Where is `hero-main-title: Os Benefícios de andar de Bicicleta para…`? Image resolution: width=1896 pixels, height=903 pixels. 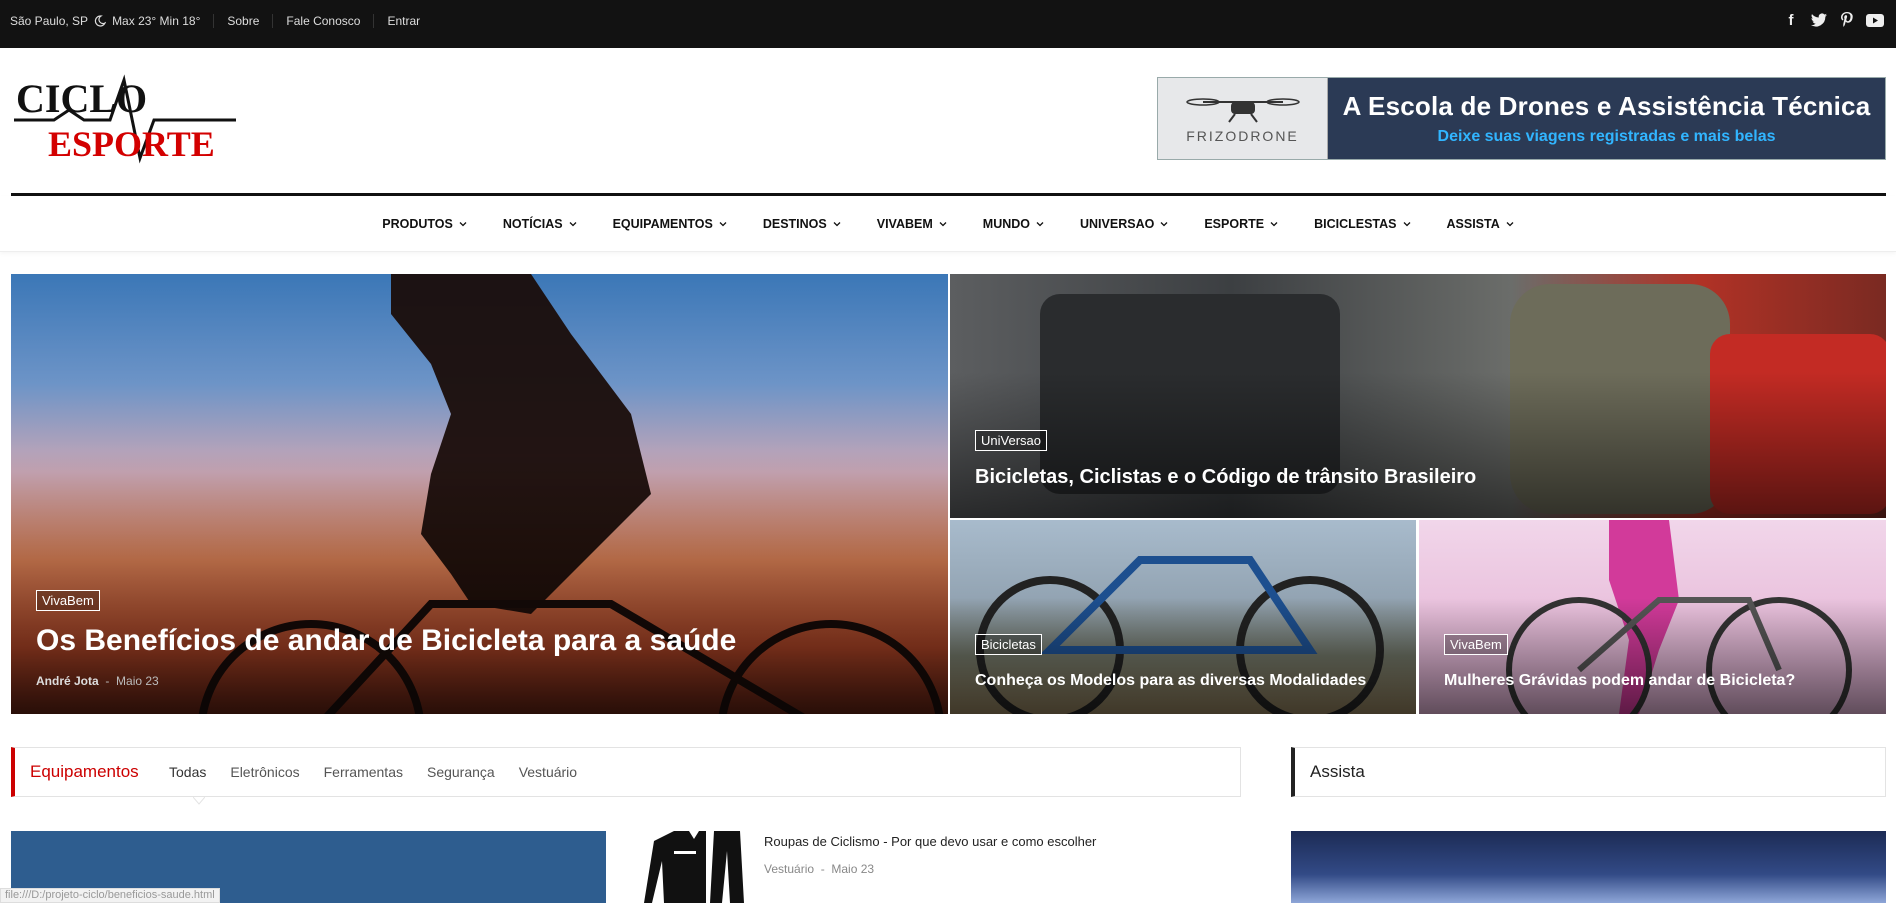
hero-main-title: Os Benefícios de andar de Bicicleta para… is located at coordinates (386, 641).